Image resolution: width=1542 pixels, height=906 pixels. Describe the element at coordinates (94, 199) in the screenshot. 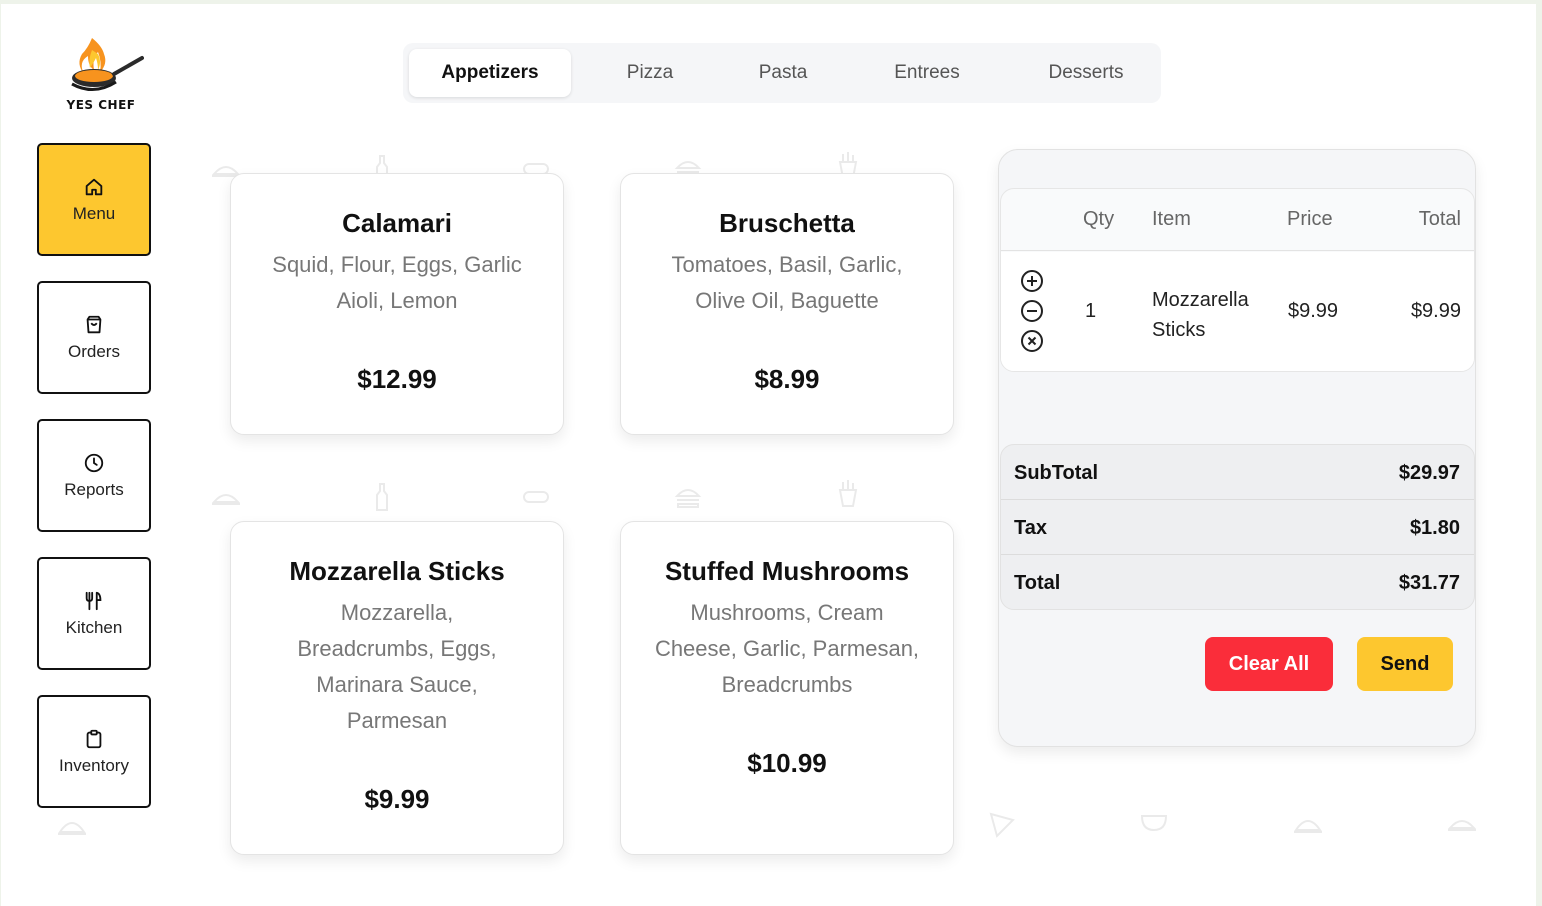

I see `sidebar-item-menu: Menu` at that location.